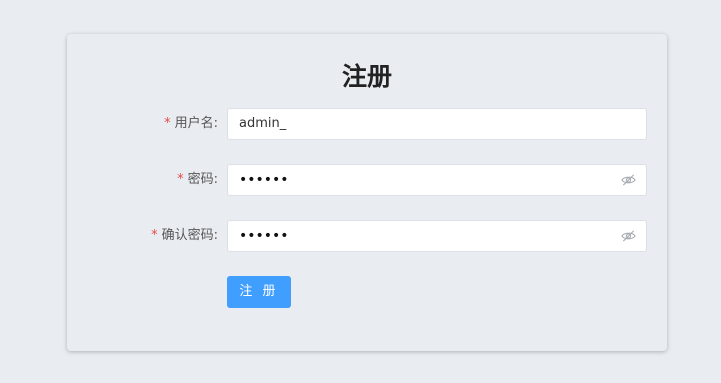 This screenshot has height=383, width=721. Describe the element at coordinates (263, 123) in the screenshot. I see `username-value: admin_` at that location.